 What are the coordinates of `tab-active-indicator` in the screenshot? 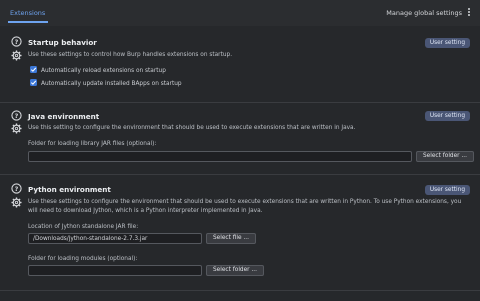 It's located at (28, 22).